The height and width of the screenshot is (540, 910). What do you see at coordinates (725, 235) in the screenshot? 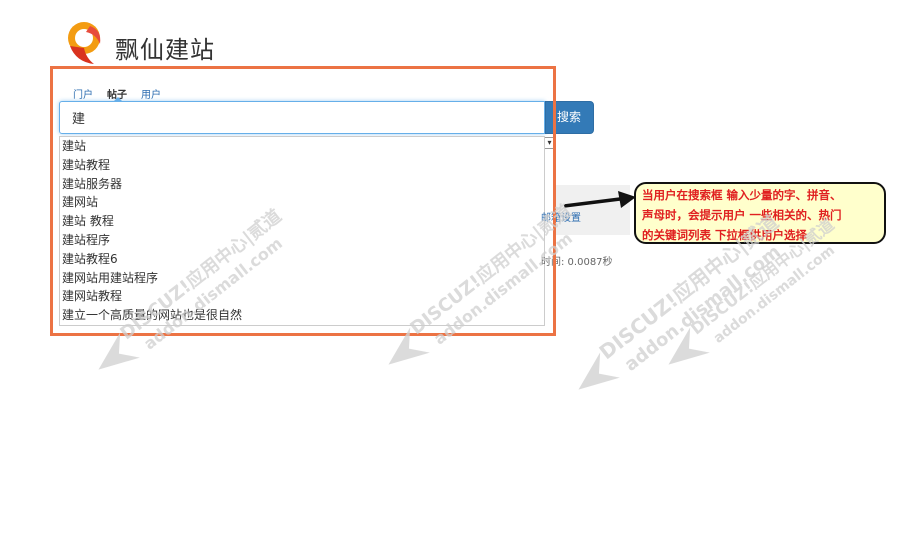
I see `annotation-line: 的关键词列表 下拉框供用户选择` at bounding box center [725, 235].